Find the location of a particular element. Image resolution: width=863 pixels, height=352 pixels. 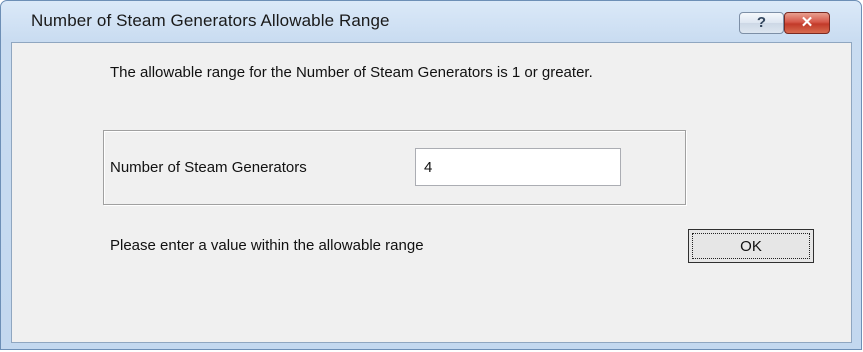

steam-generators-input is located at coordinates (518, 167).